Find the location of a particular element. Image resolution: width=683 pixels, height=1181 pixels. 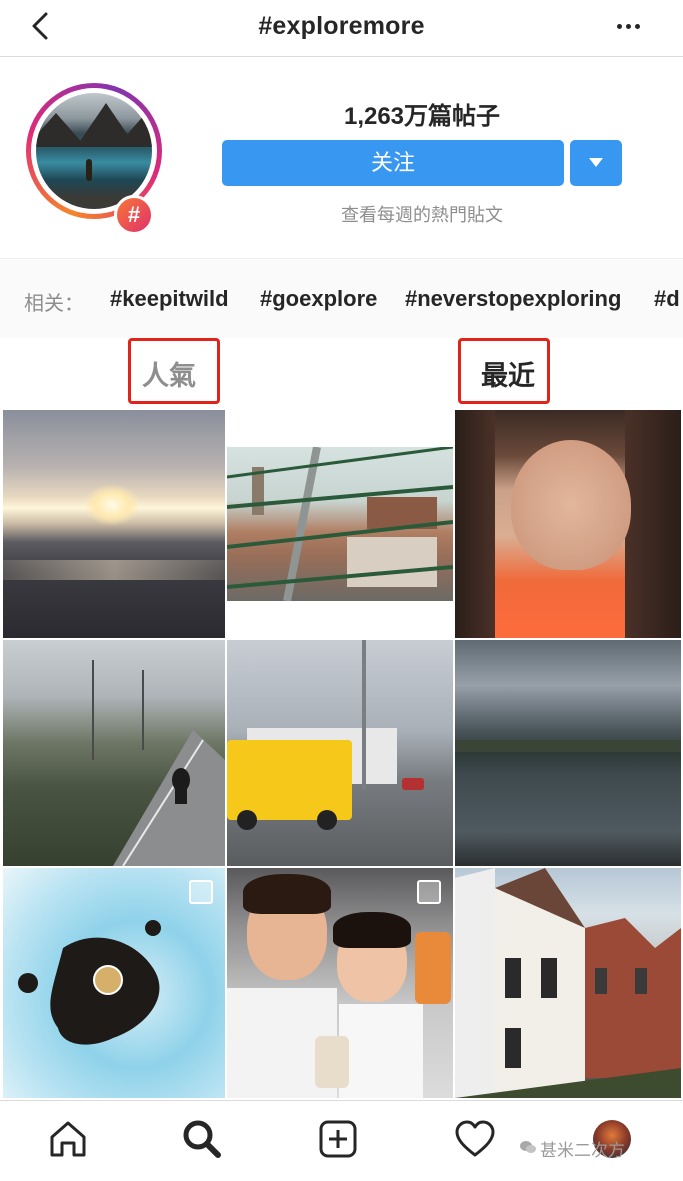

avatar-photo is located at coordinates (94, 151).